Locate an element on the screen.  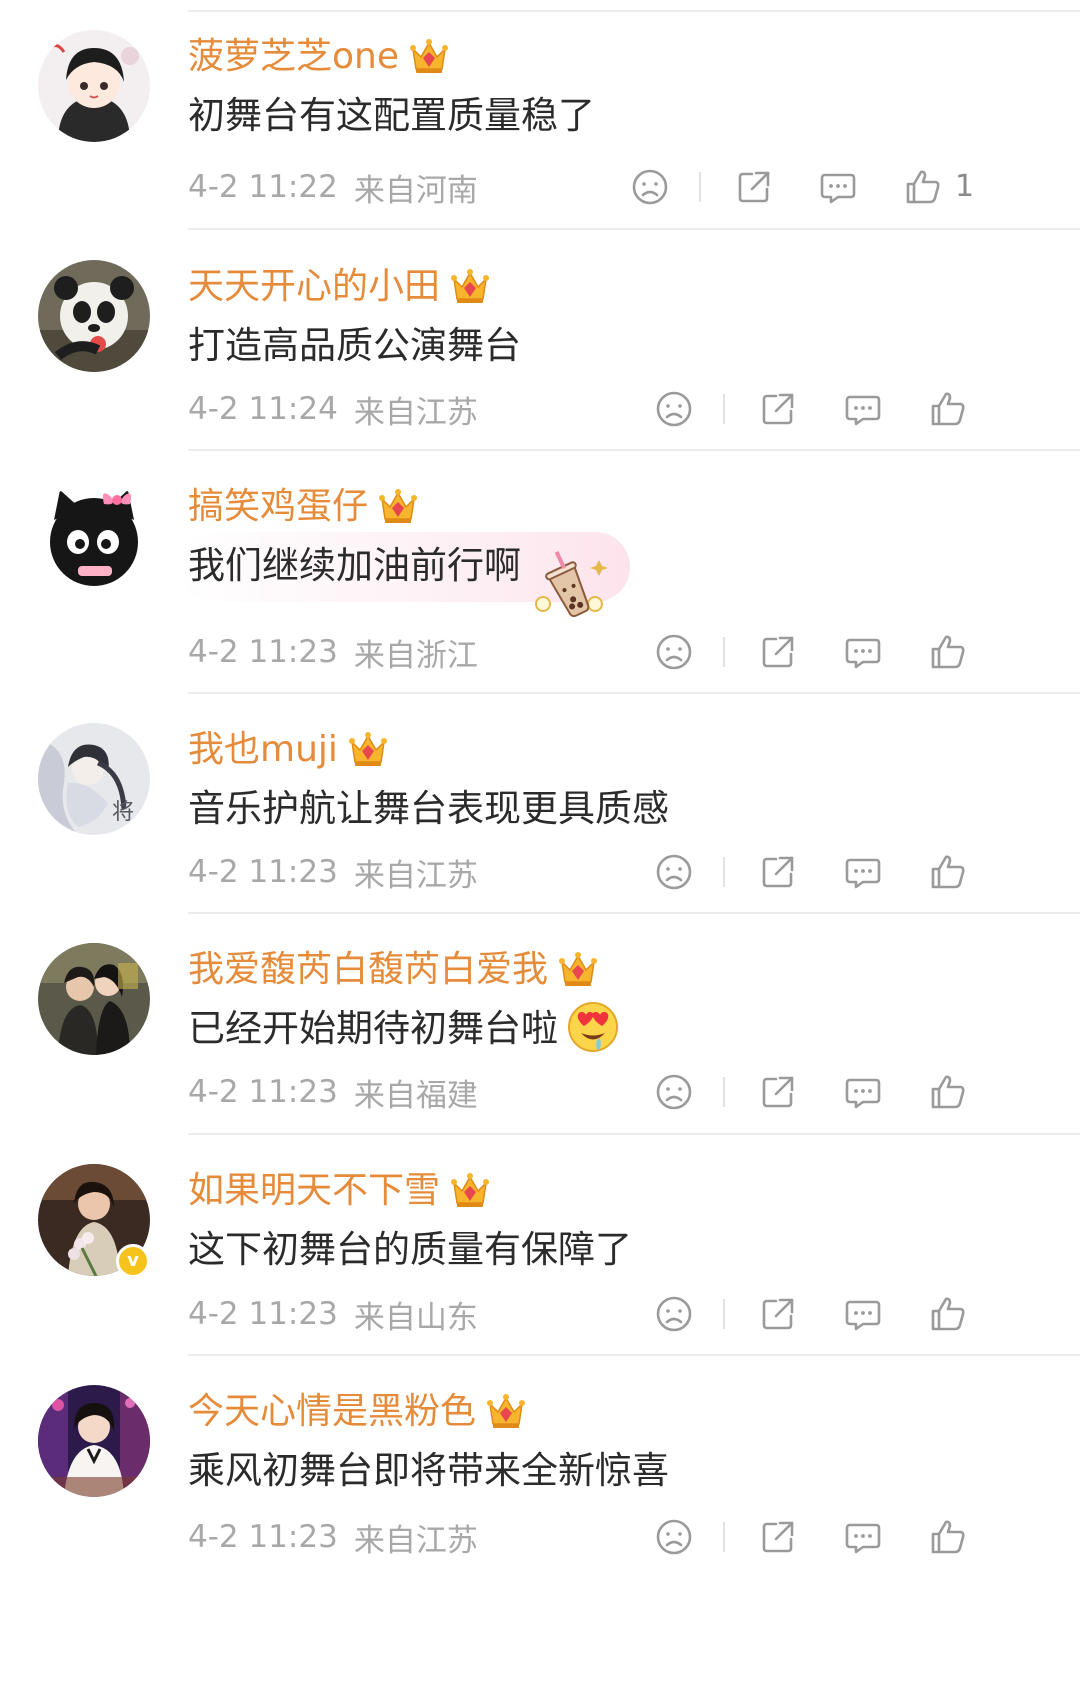
meta-row: 4-2 11:23 来自浙江 is located at coordinates (333, 652).